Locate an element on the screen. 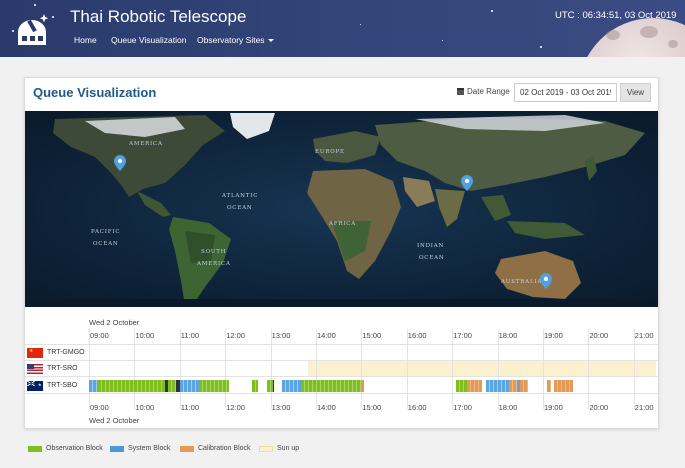 This screenshot has width=685, height=468. time-tick-label-top: 14:00 is located at coordinates (326, 335).